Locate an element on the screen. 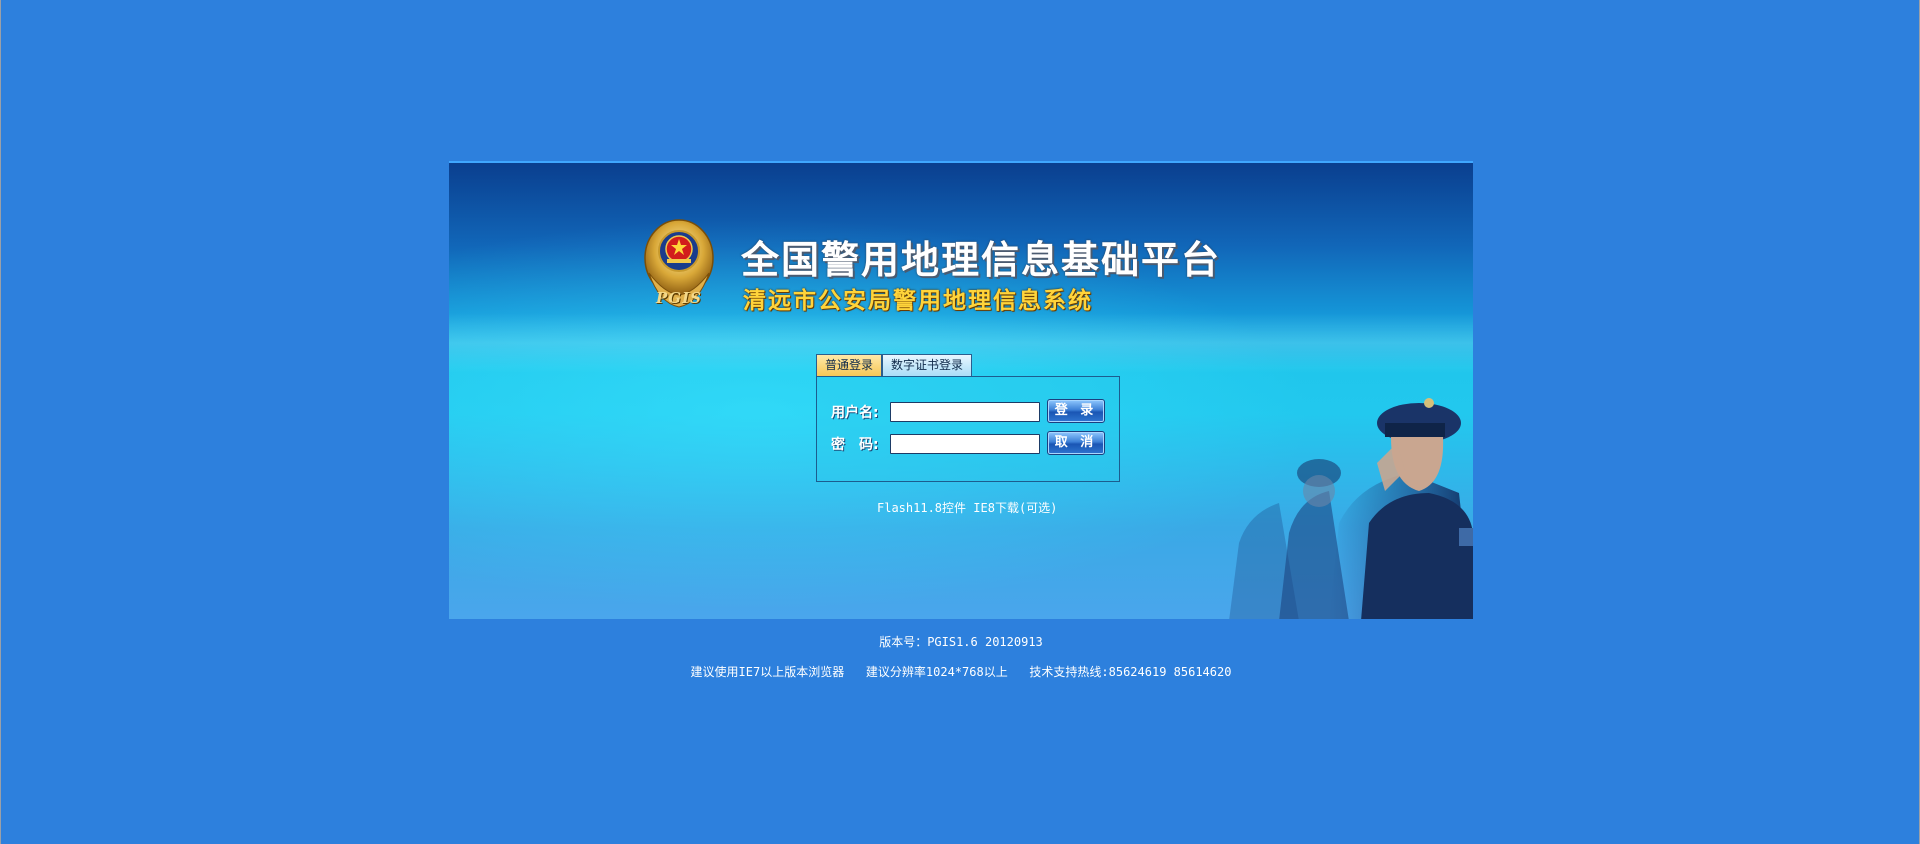 The height and width of the screenshot is (844, 1920). ie8-download-link: IE8下载(可选) is located at coordinates (1015, 508).